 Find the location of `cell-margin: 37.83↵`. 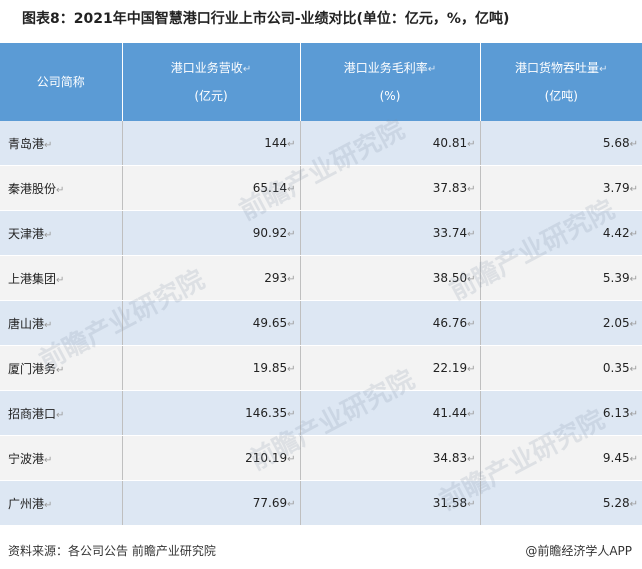

cell-margin: 37.83↵ is located at coordinates (390, 188).